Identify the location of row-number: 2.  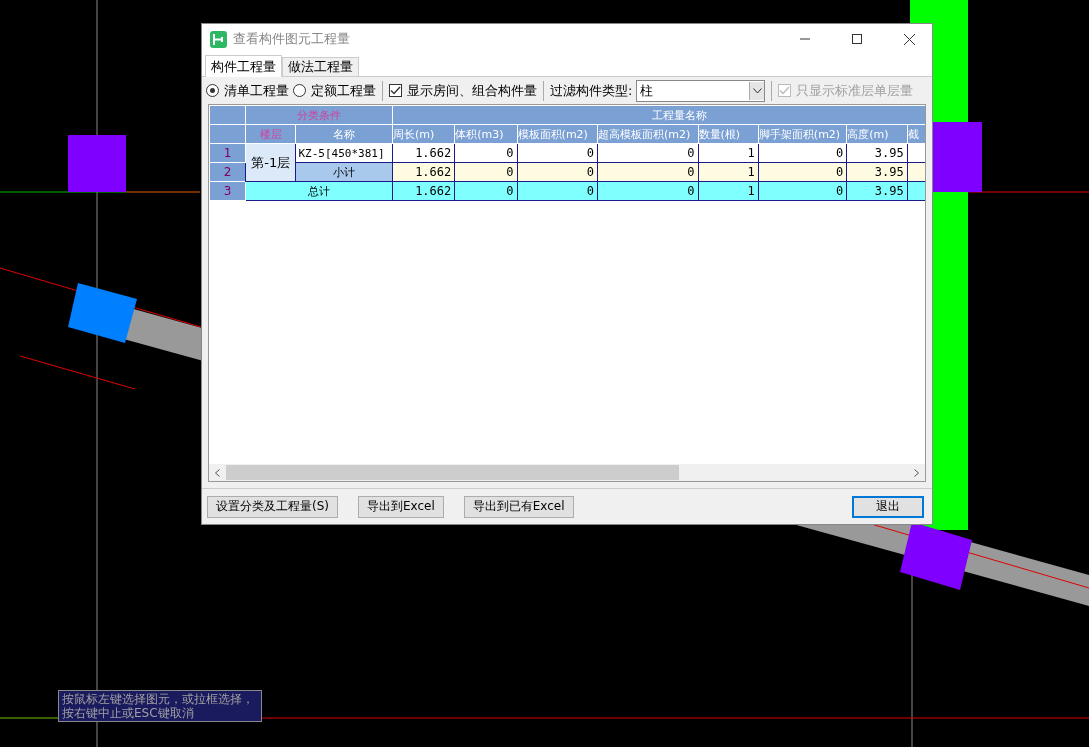
(227, 172).